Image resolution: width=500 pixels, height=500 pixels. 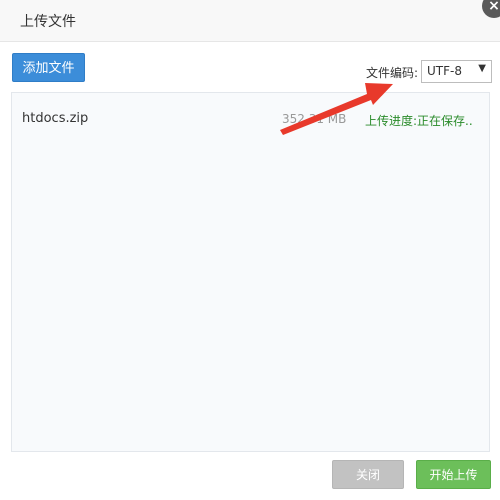 What do you see at coordinates (444, 71) in the screenshot?
I see `encoding-value: UTF-8` at bounding box center [444, 71].